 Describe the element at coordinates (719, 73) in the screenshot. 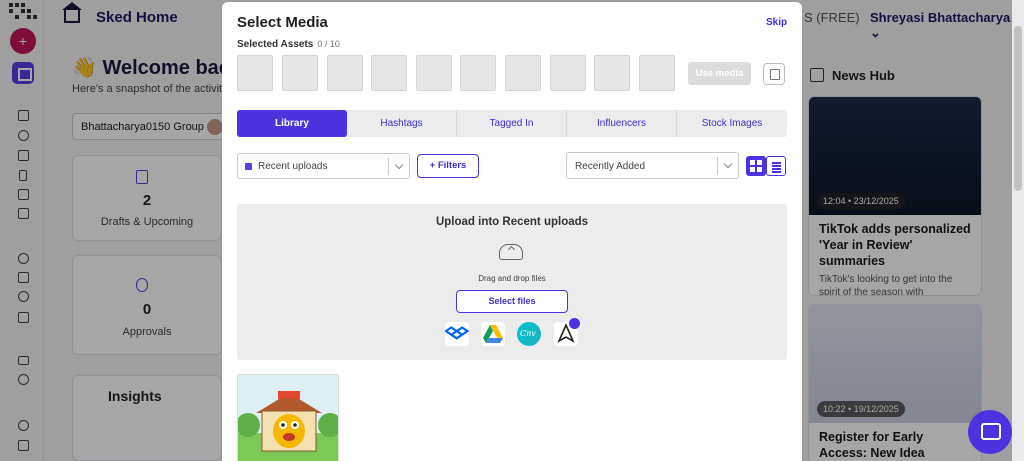

I see `use-media-button: Use media` at that location.